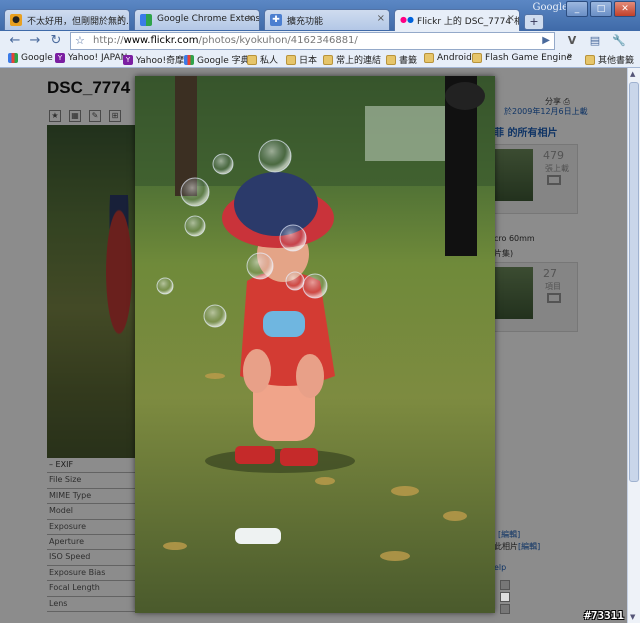 The width and height of the screenshot is (640, 623). I want to click on bookmark-label: Android, so click(454, 58).